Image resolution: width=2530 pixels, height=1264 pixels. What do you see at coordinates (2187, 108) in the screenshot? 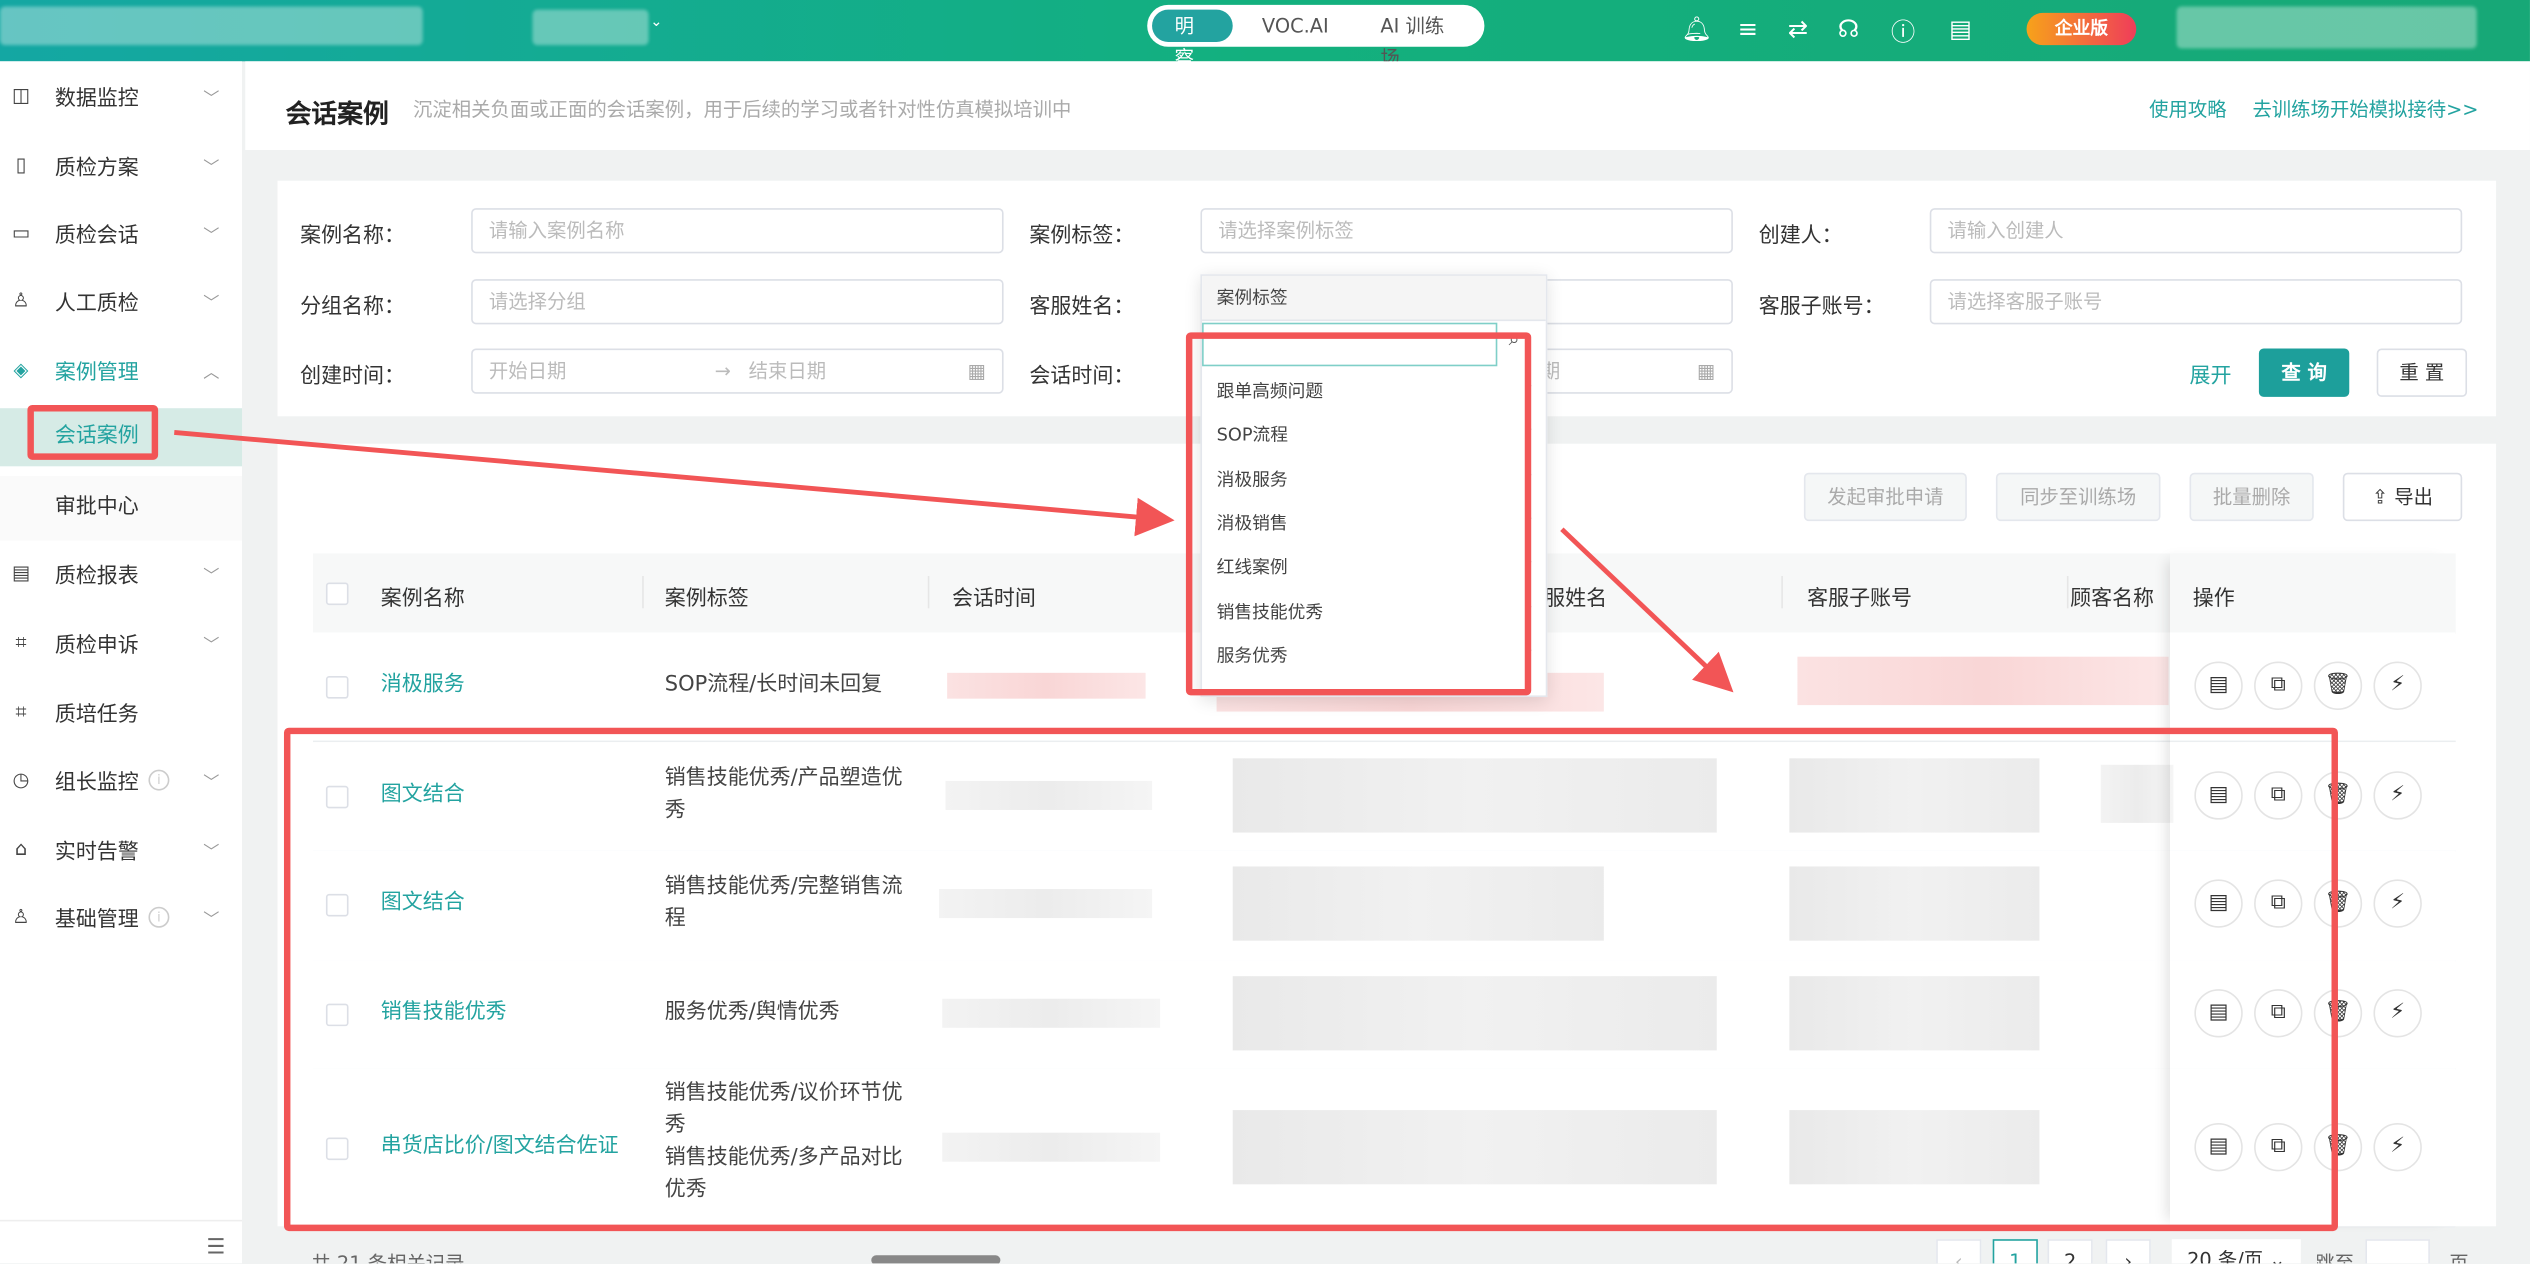
I see `guide-link: 使用攻略` at bounding box center [2187, 108].